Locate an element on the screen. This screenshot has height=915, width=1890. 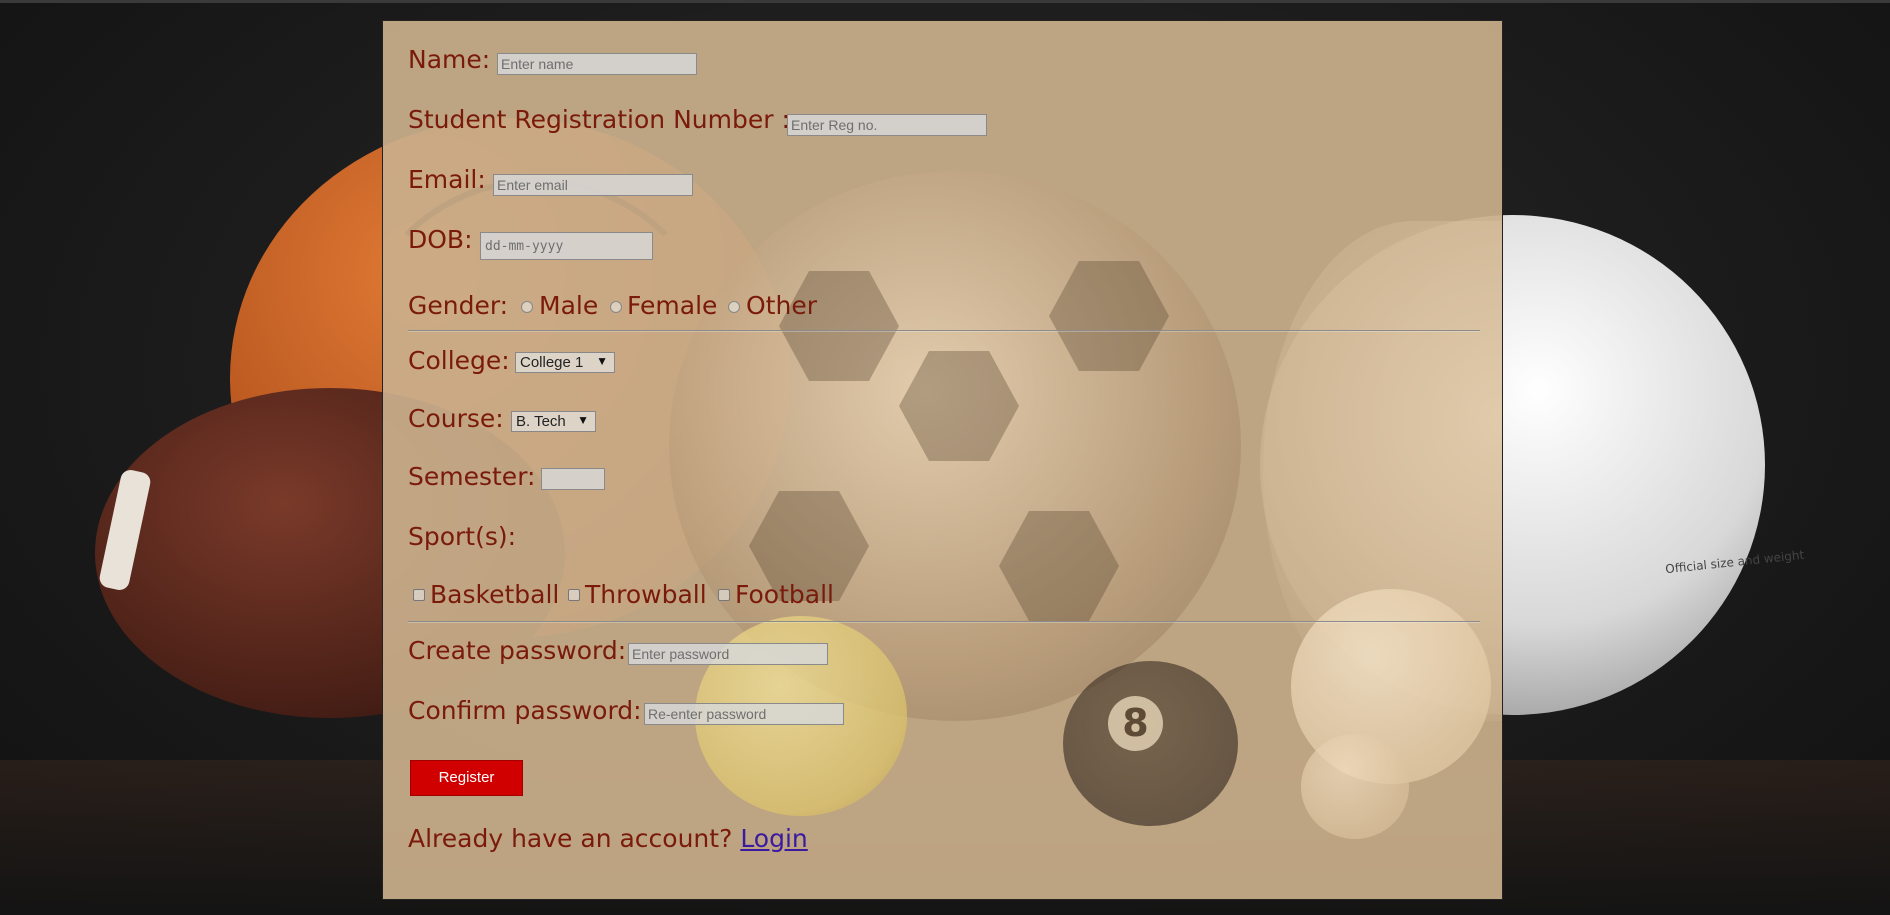
login-link: Login is located at coordinates (773, 838).